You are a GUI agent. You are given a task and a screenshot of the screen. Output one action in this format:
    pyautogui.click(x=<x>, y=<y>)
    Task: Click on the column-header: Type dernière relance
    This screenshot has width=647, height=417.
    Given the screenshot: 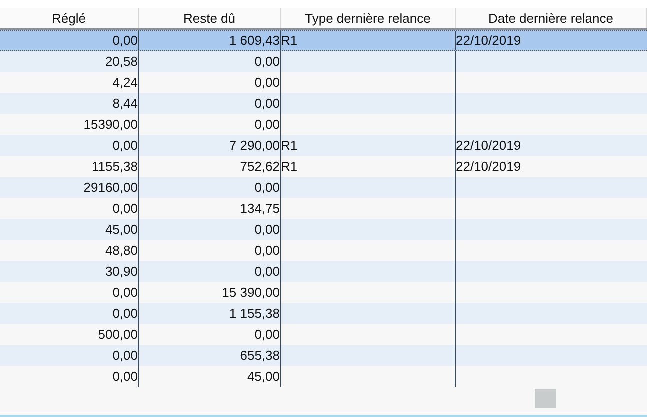 What is the action you would take?
    pyautogui.click(x=368, y=18)
    